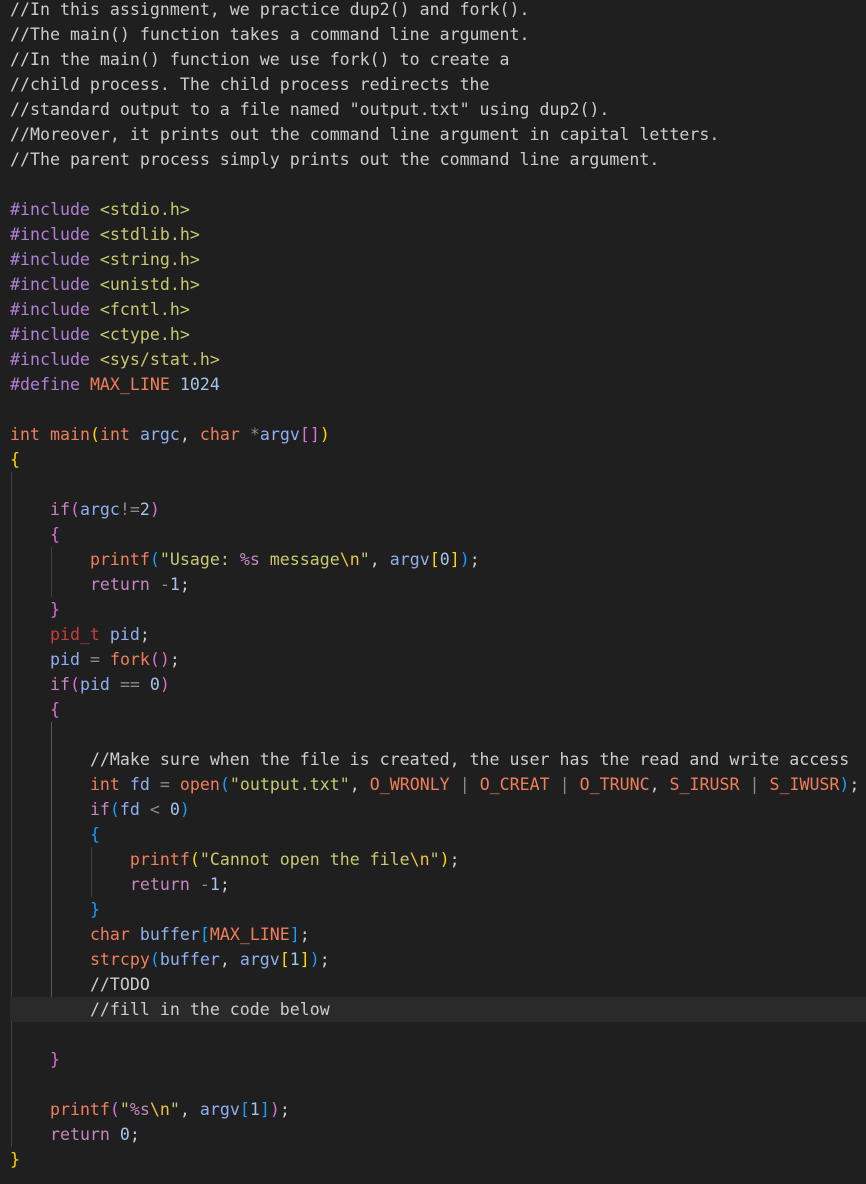  I want to click on code-line: if(fd < 0), so click(100, 809).